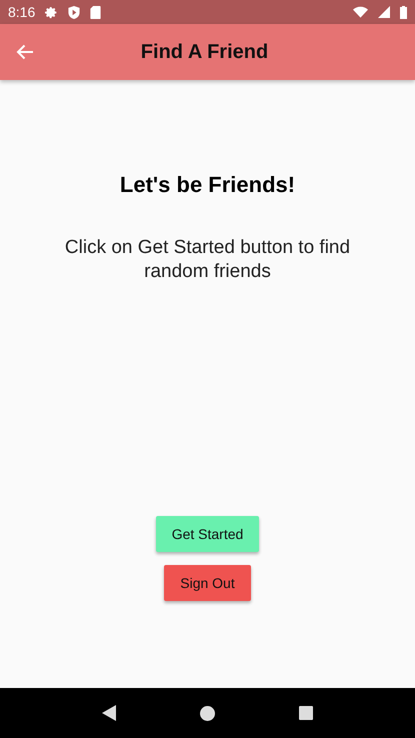 The image size is (415, 738). Describe the element at coordinates (205, 52) in the screenshot. I see `app-bar-title: Find A Friend` at that location.